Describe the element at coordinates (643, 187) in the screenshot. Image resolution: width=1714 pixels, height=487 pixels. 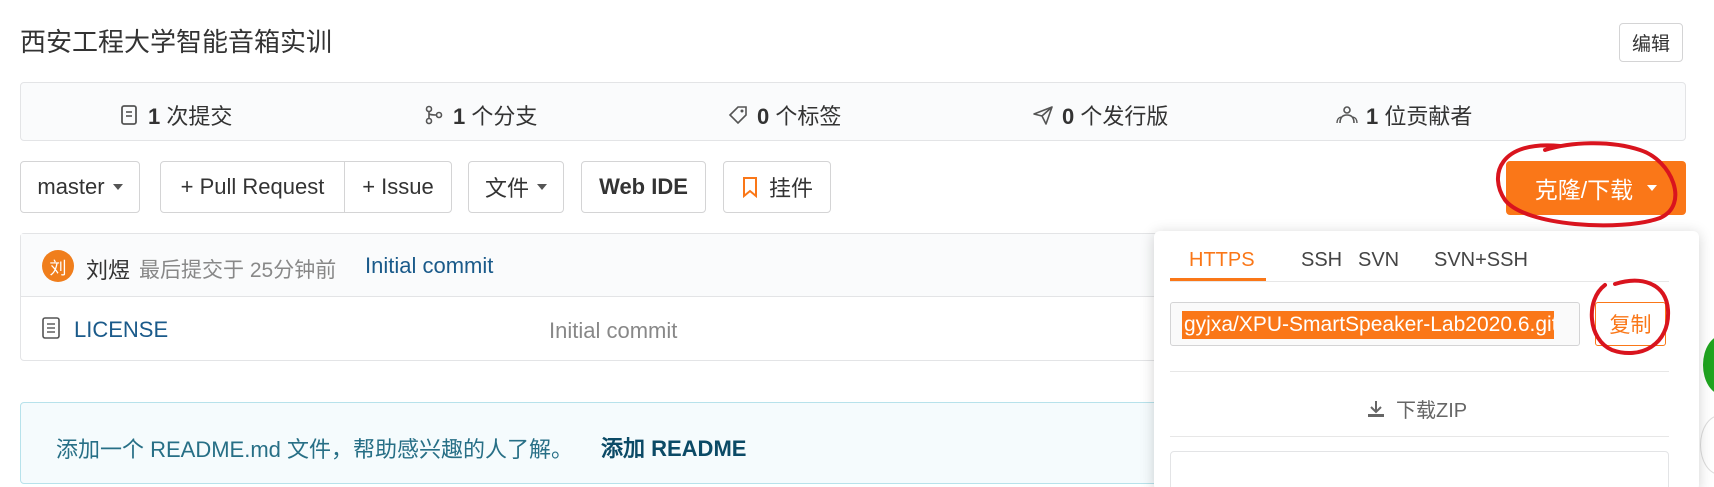
I see `web-ide-button: Web IDE` at that location.